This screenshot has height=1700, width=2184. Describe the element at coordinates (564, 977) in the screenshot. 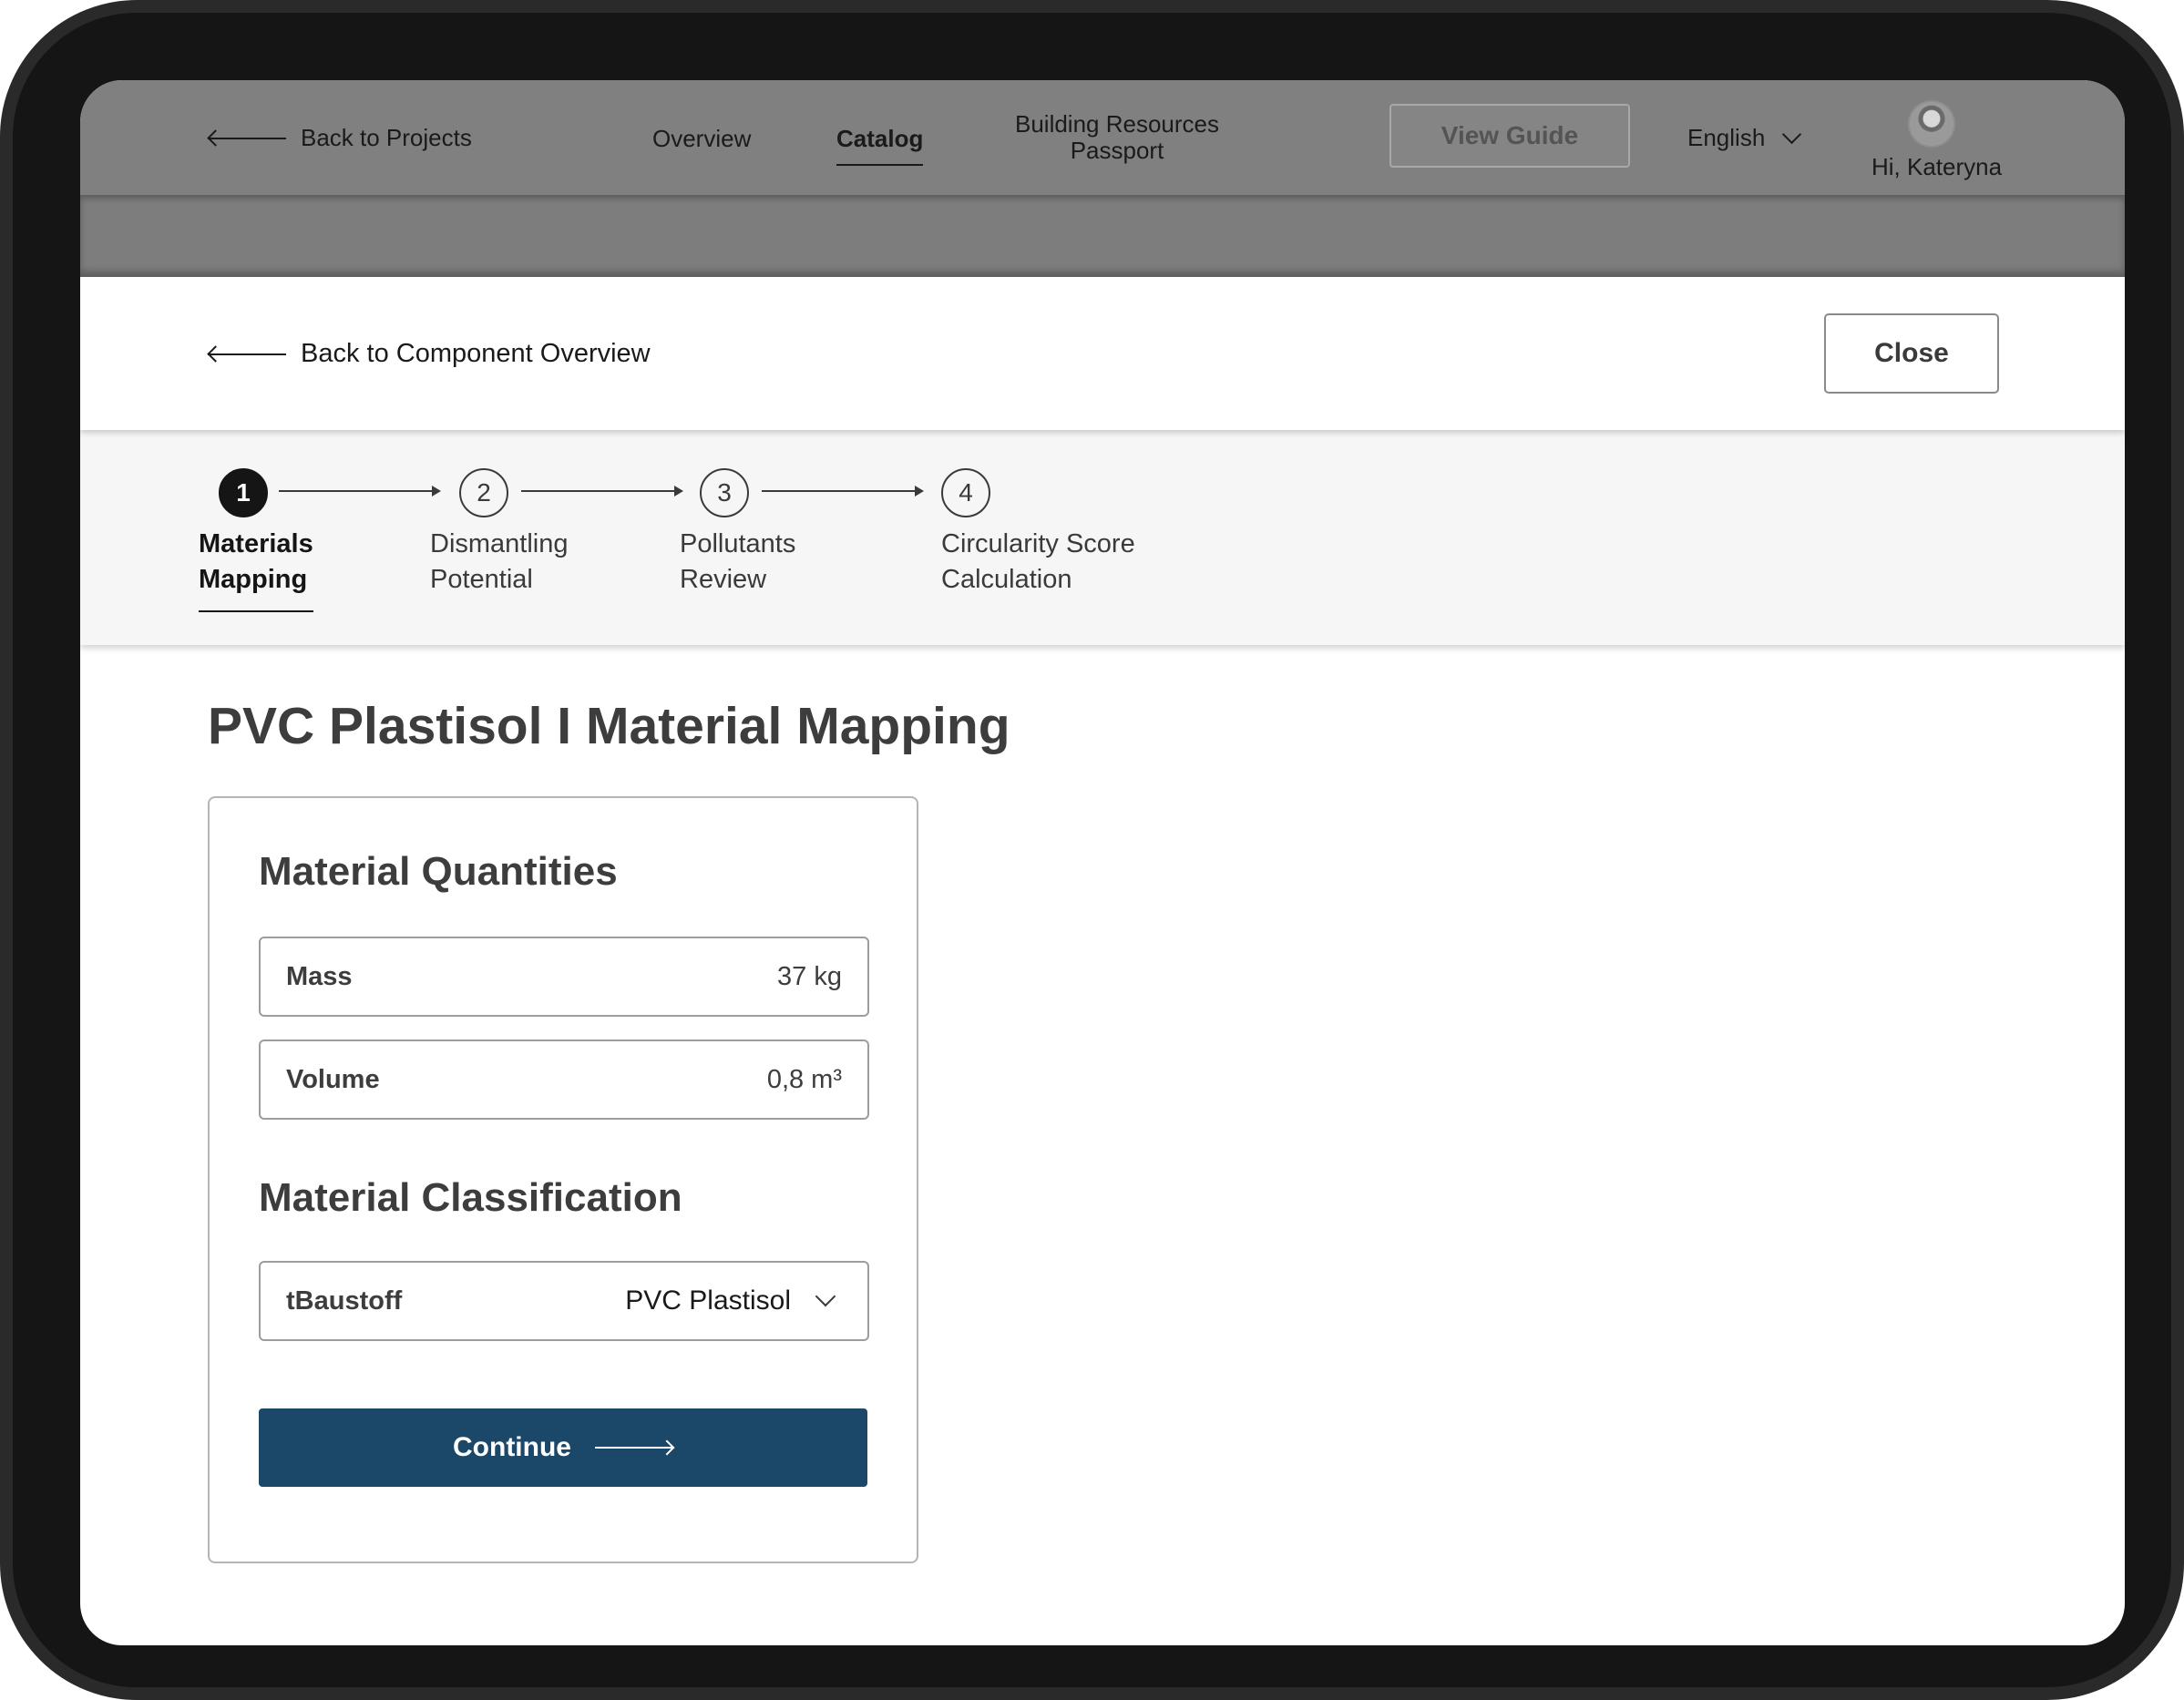

I see `mass-field: Mass 37 kg` at that location.